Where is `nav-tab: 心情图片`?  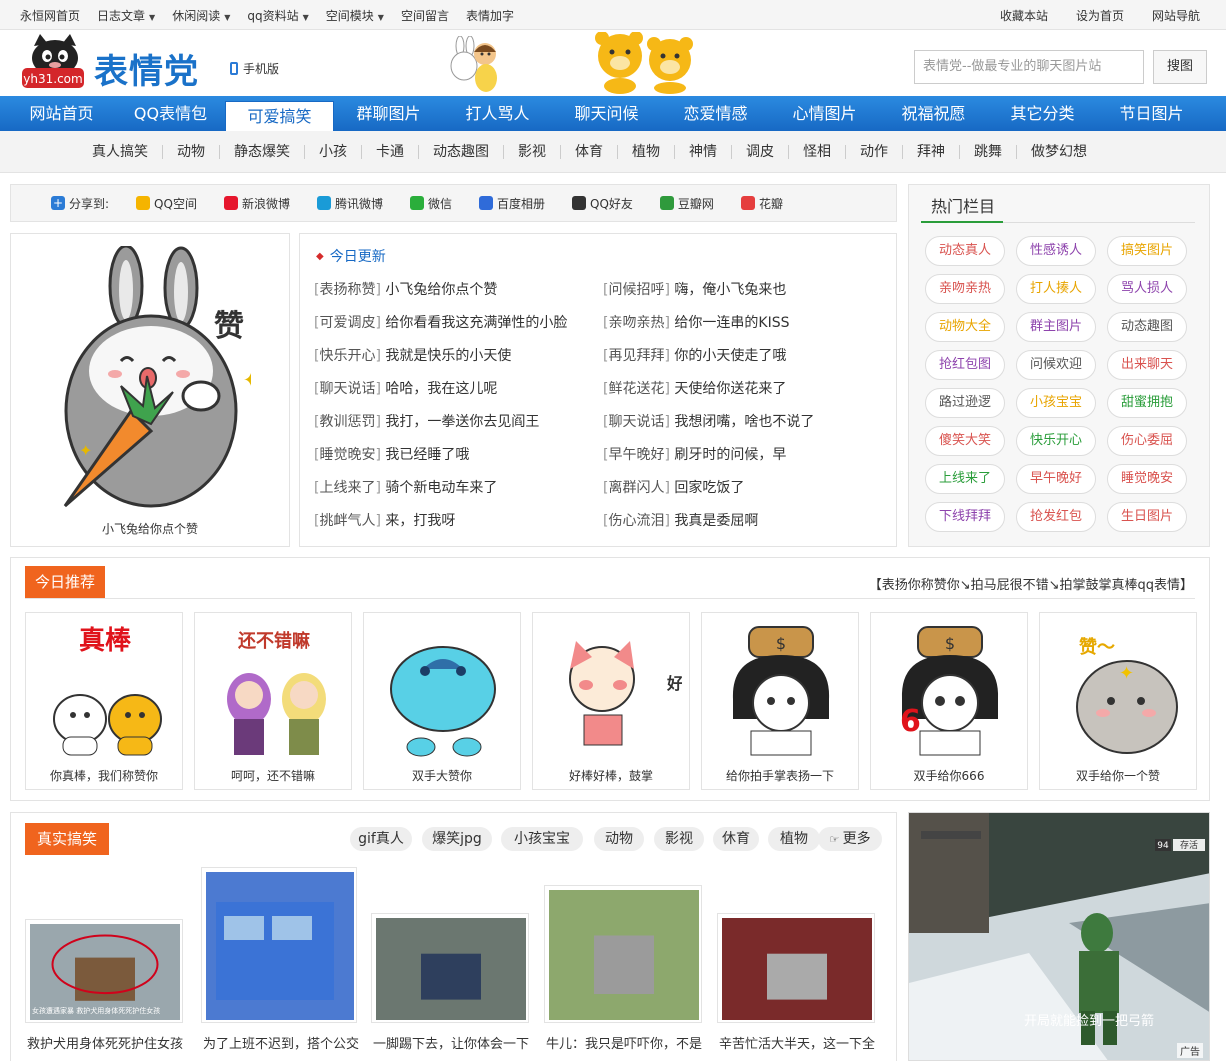 nav-tab: 心情图片 is located at coordinates (824, 113).